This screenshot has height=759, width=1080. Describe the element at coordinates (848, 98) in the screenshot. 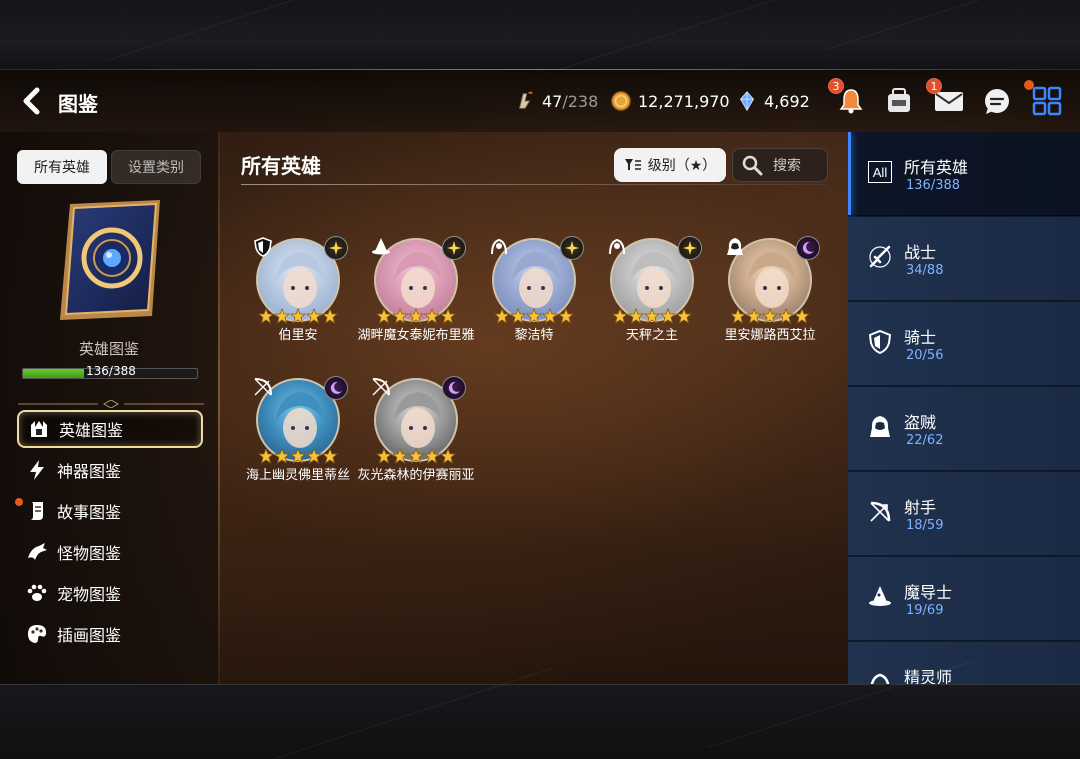

I see `notifications-button: 3` at that location.